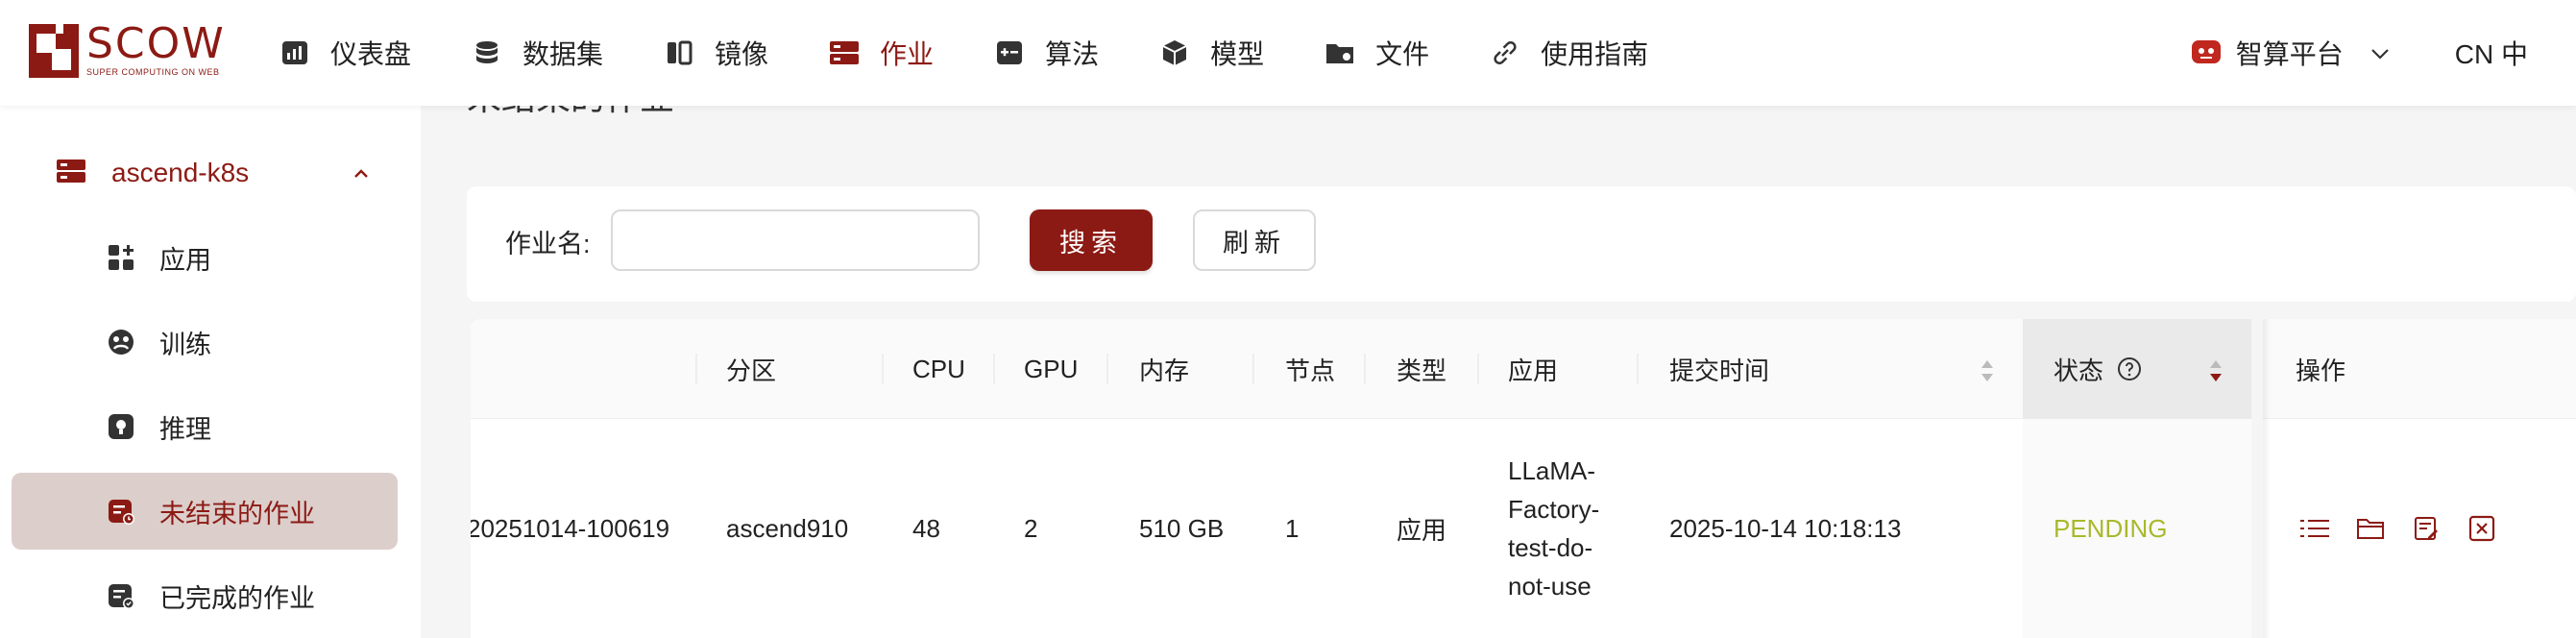  Describe the element at coordinates (1554, 529) in the screenshot. I see `cell-app: LLaMA- Factory- test-do- not-use` at that location.